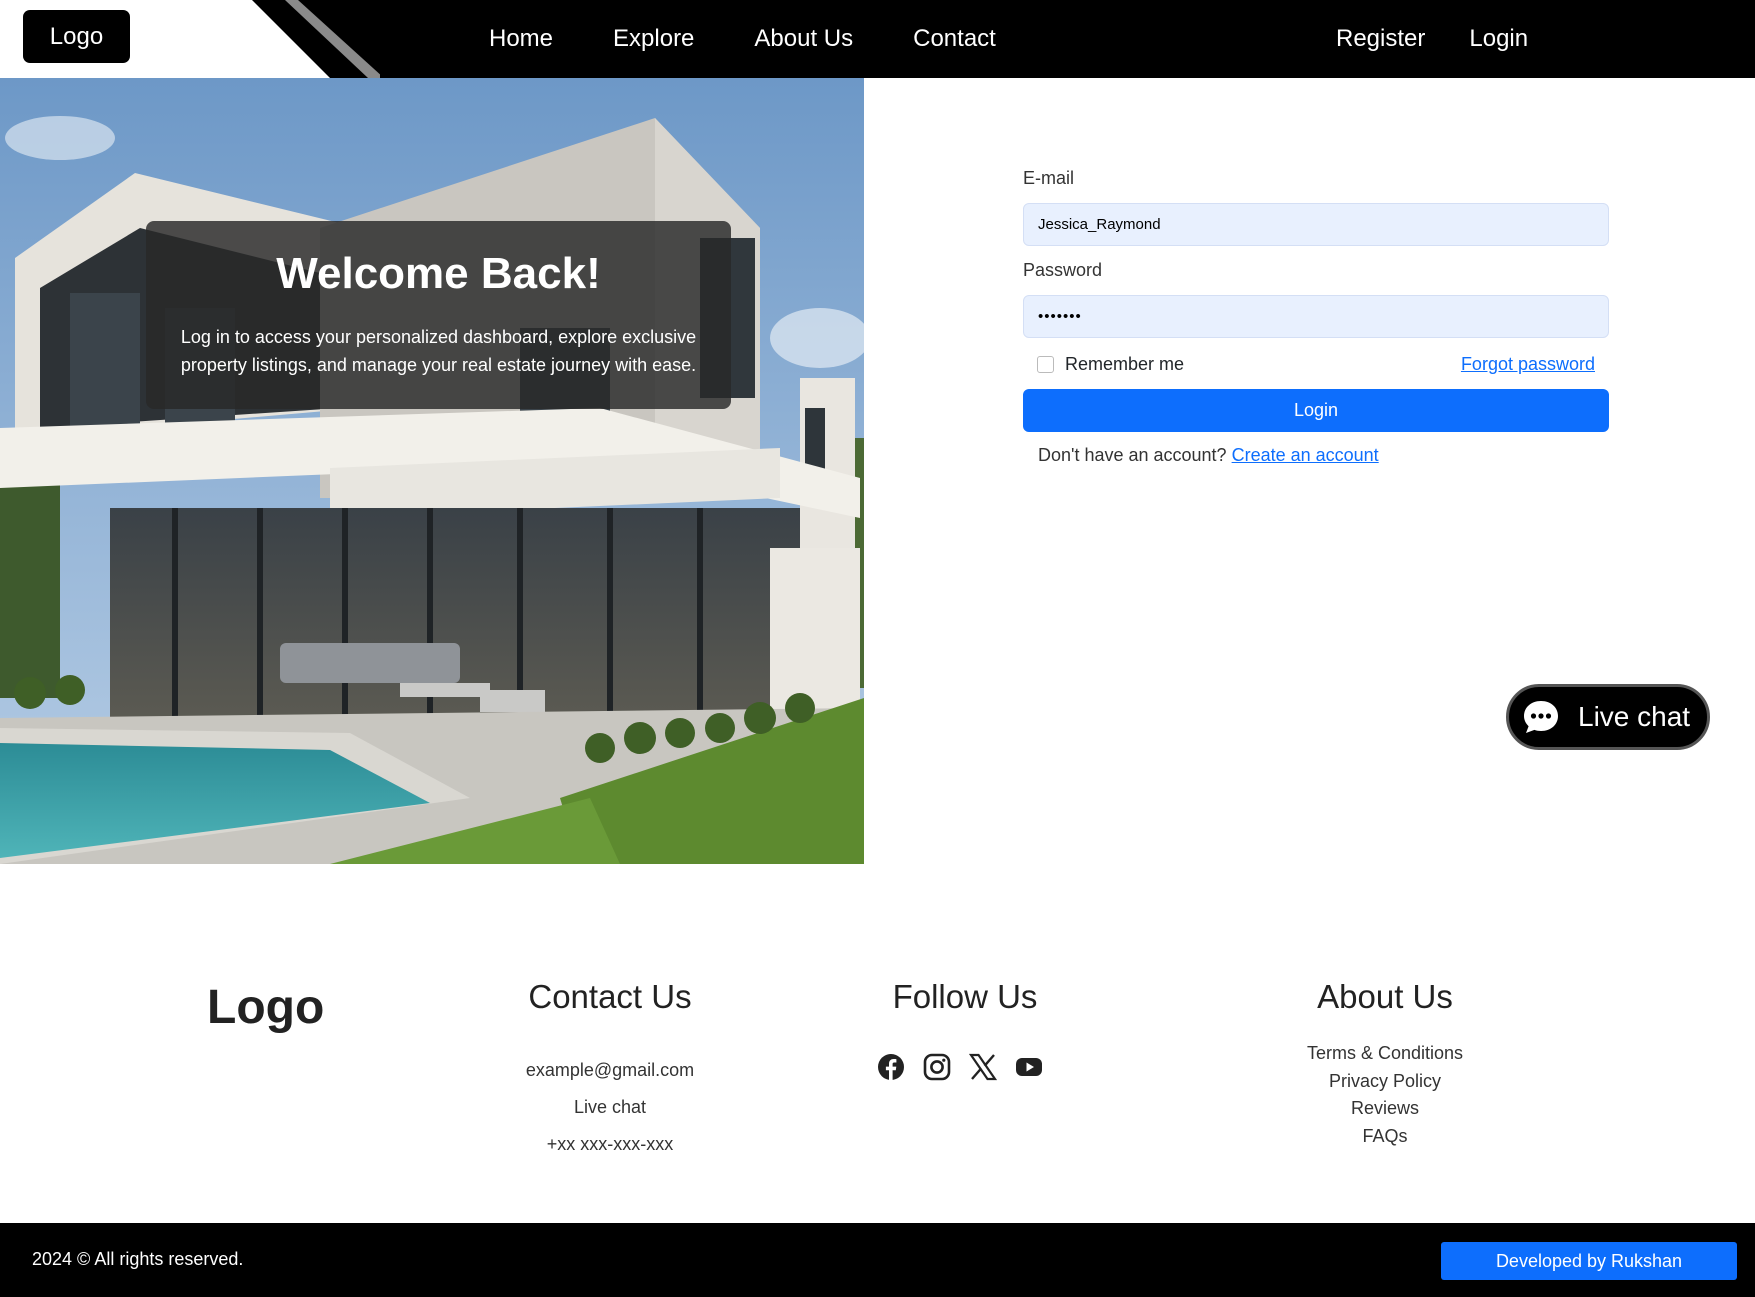 This screenshot has width=1755, height=1297. I want to click on welcome-title: Welcome Back!, so click(438, 273).